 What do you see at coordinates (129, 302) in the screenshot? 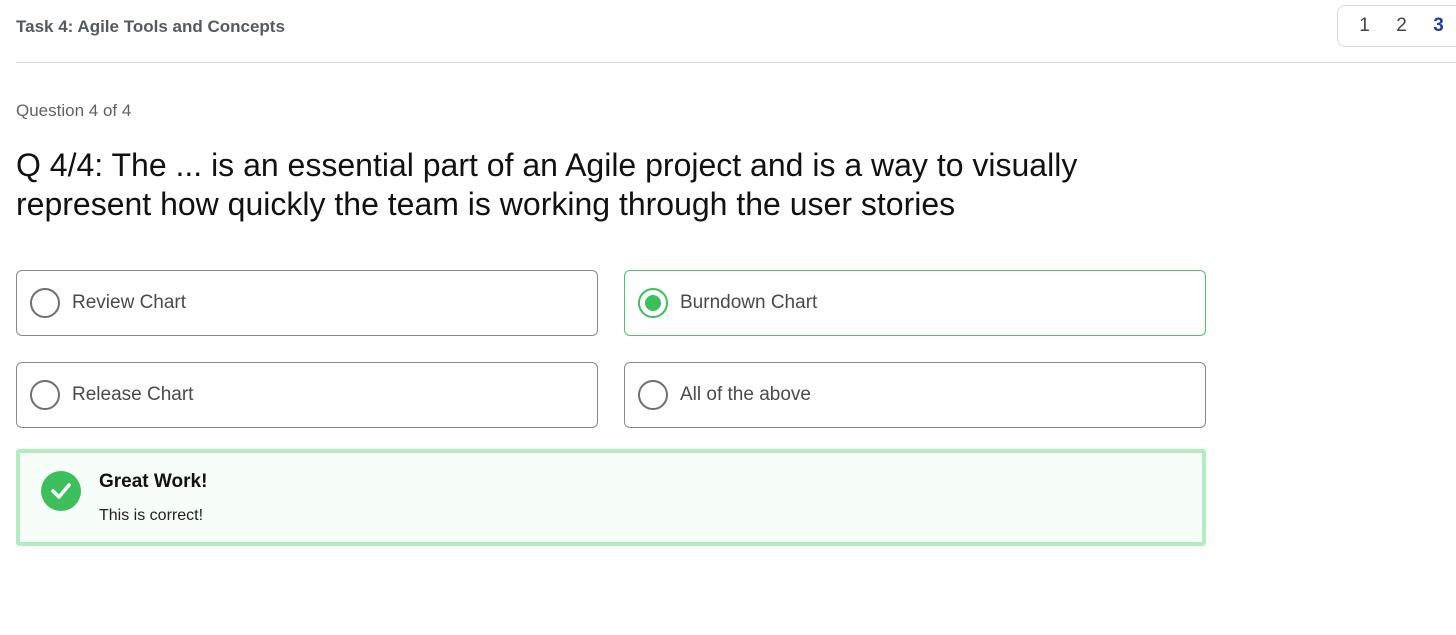
I see `option-label: Review Chart` at bounding box center [129, 302].